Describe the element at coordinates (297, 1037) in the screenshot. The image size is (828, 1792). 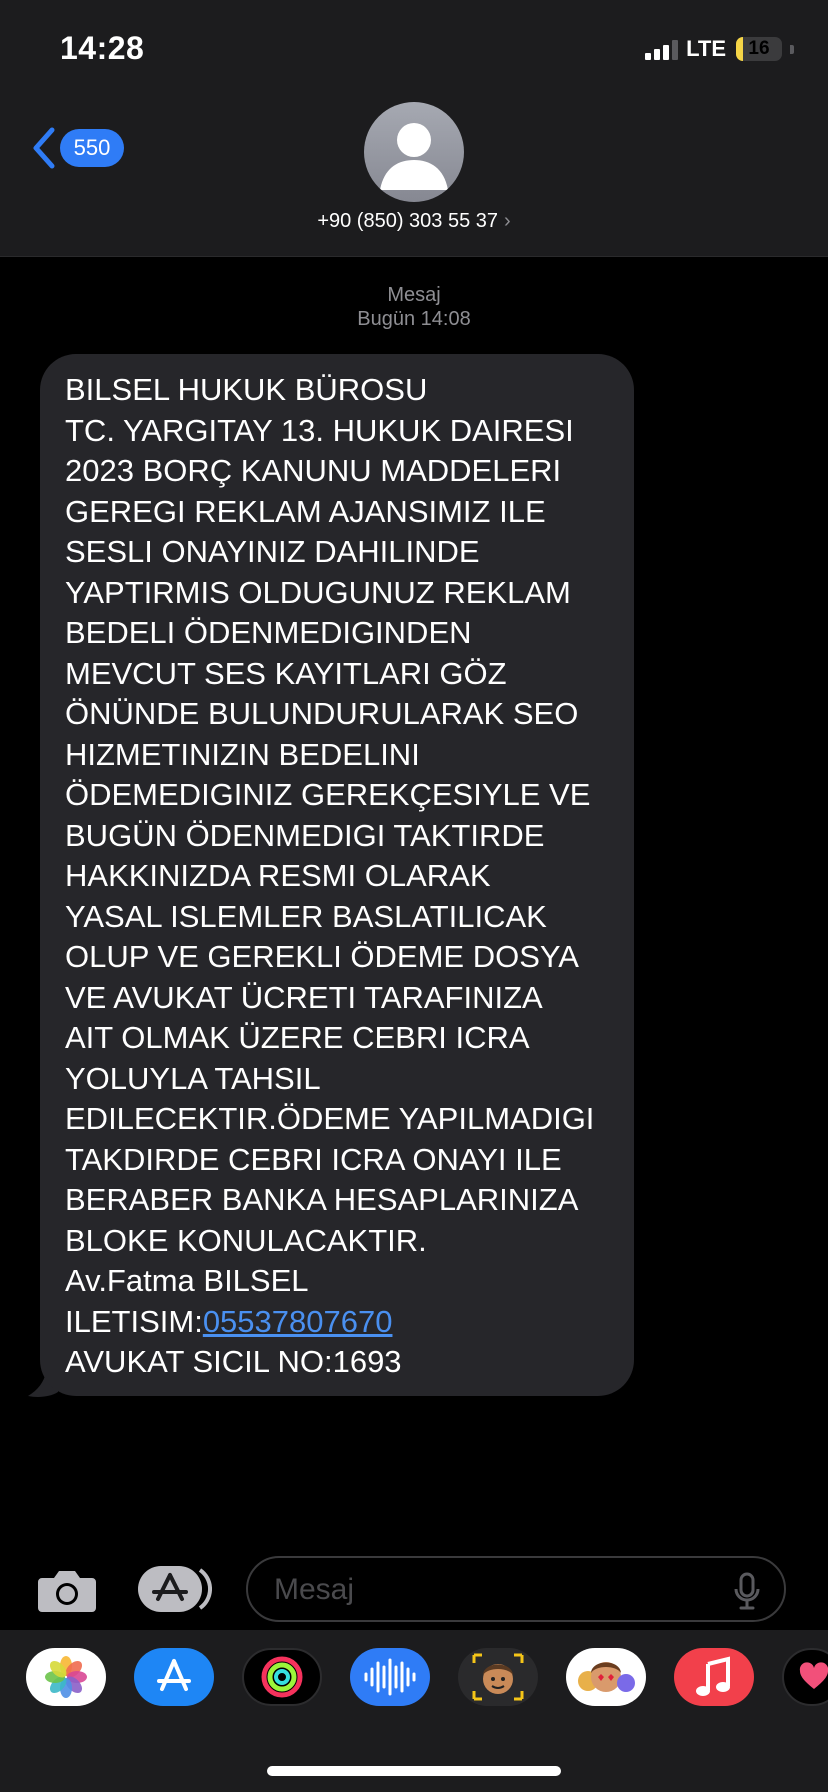
I see `message-text-line: AIT OLMAK ÜZERE CEBRI ICRA` at that location.